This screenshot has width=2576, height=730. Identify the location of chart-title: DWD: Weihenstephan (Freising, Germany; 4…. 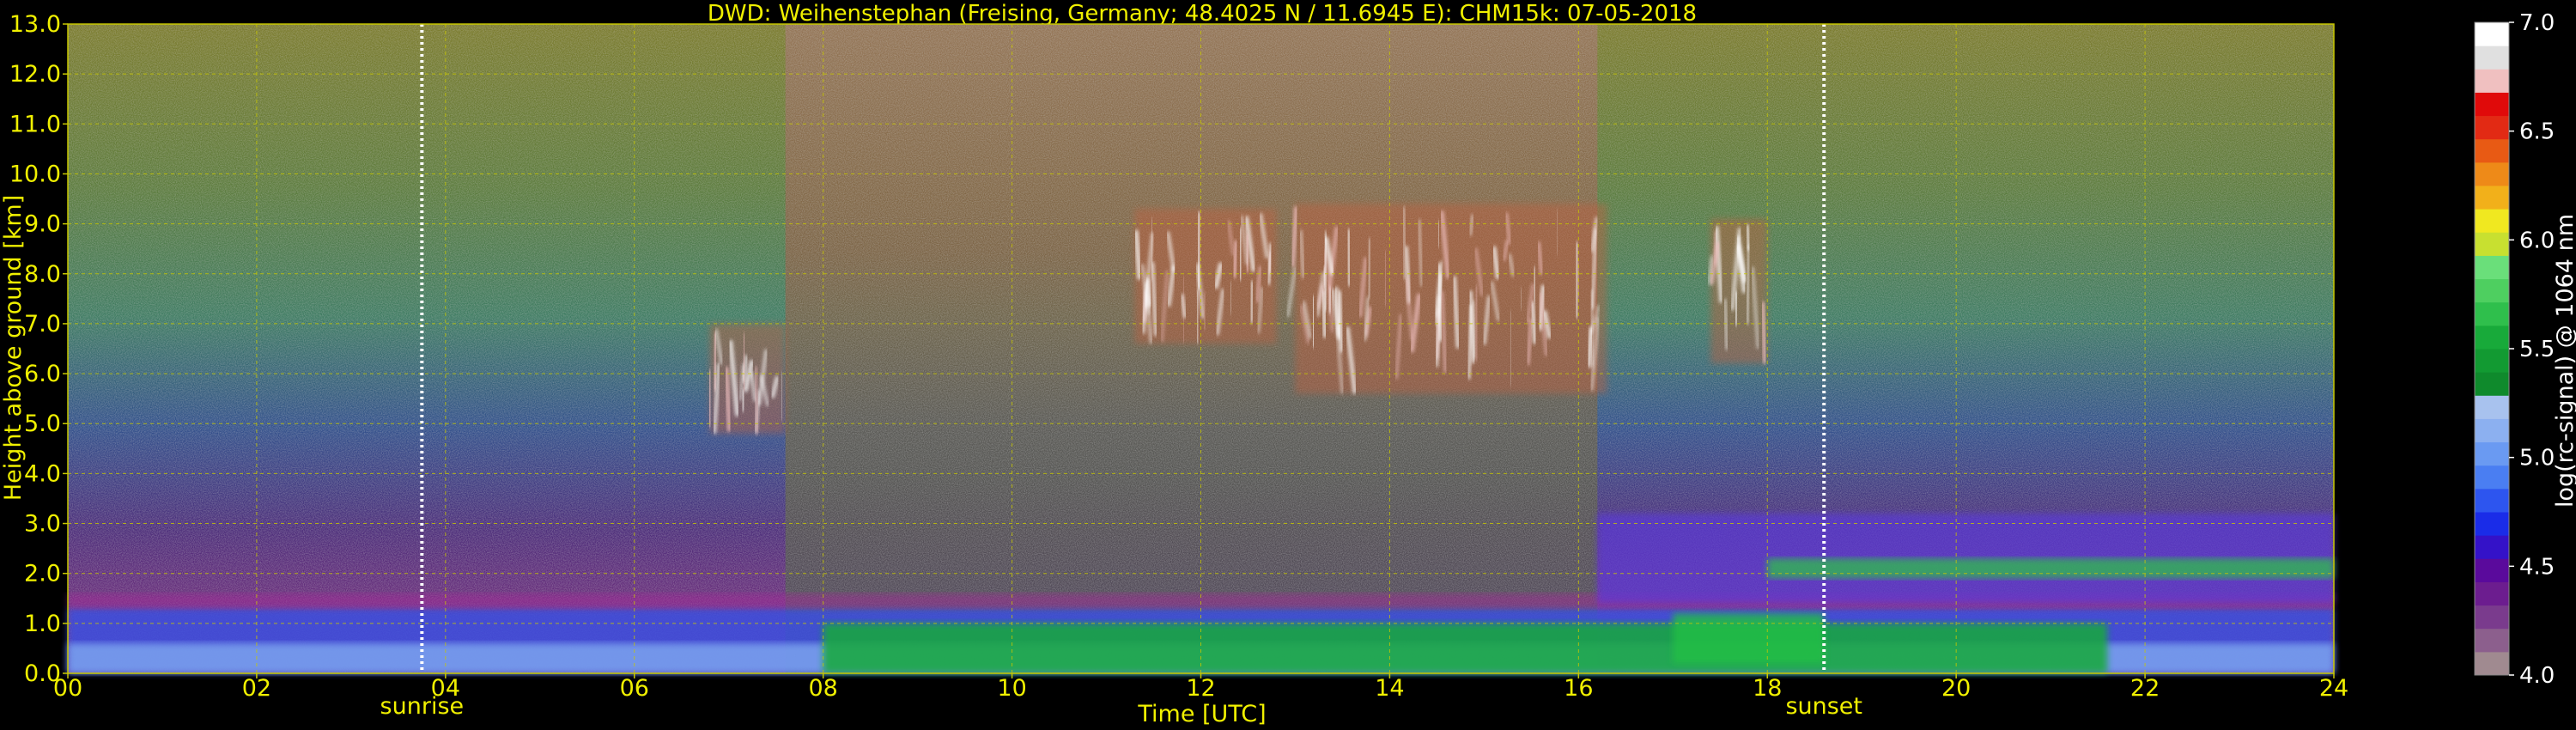
(1202, 14).